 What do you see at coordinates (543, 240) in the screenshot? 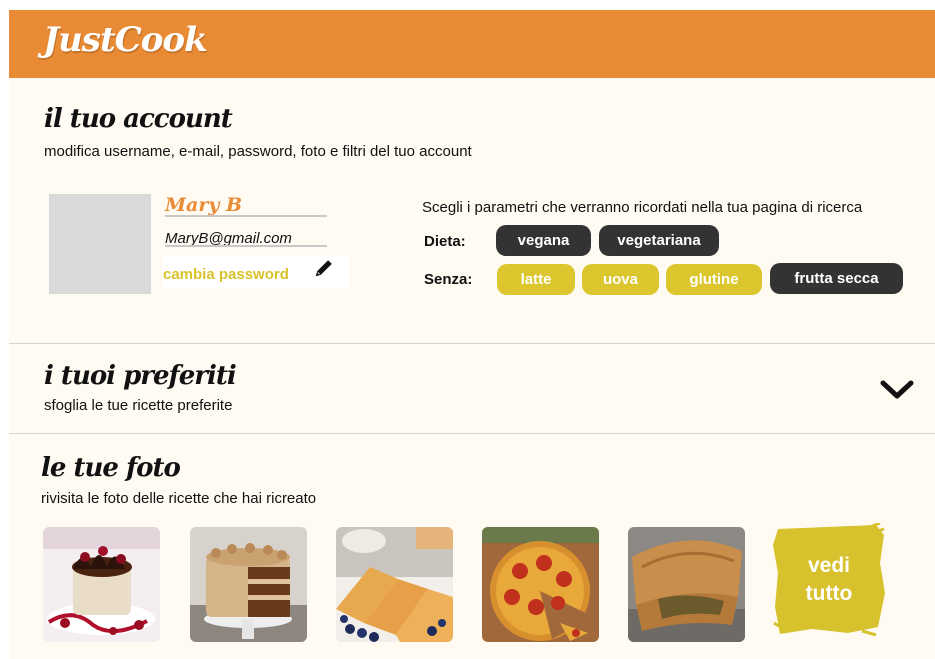
I see `chip-vegana: vegana` at bounding box center [543, 240].